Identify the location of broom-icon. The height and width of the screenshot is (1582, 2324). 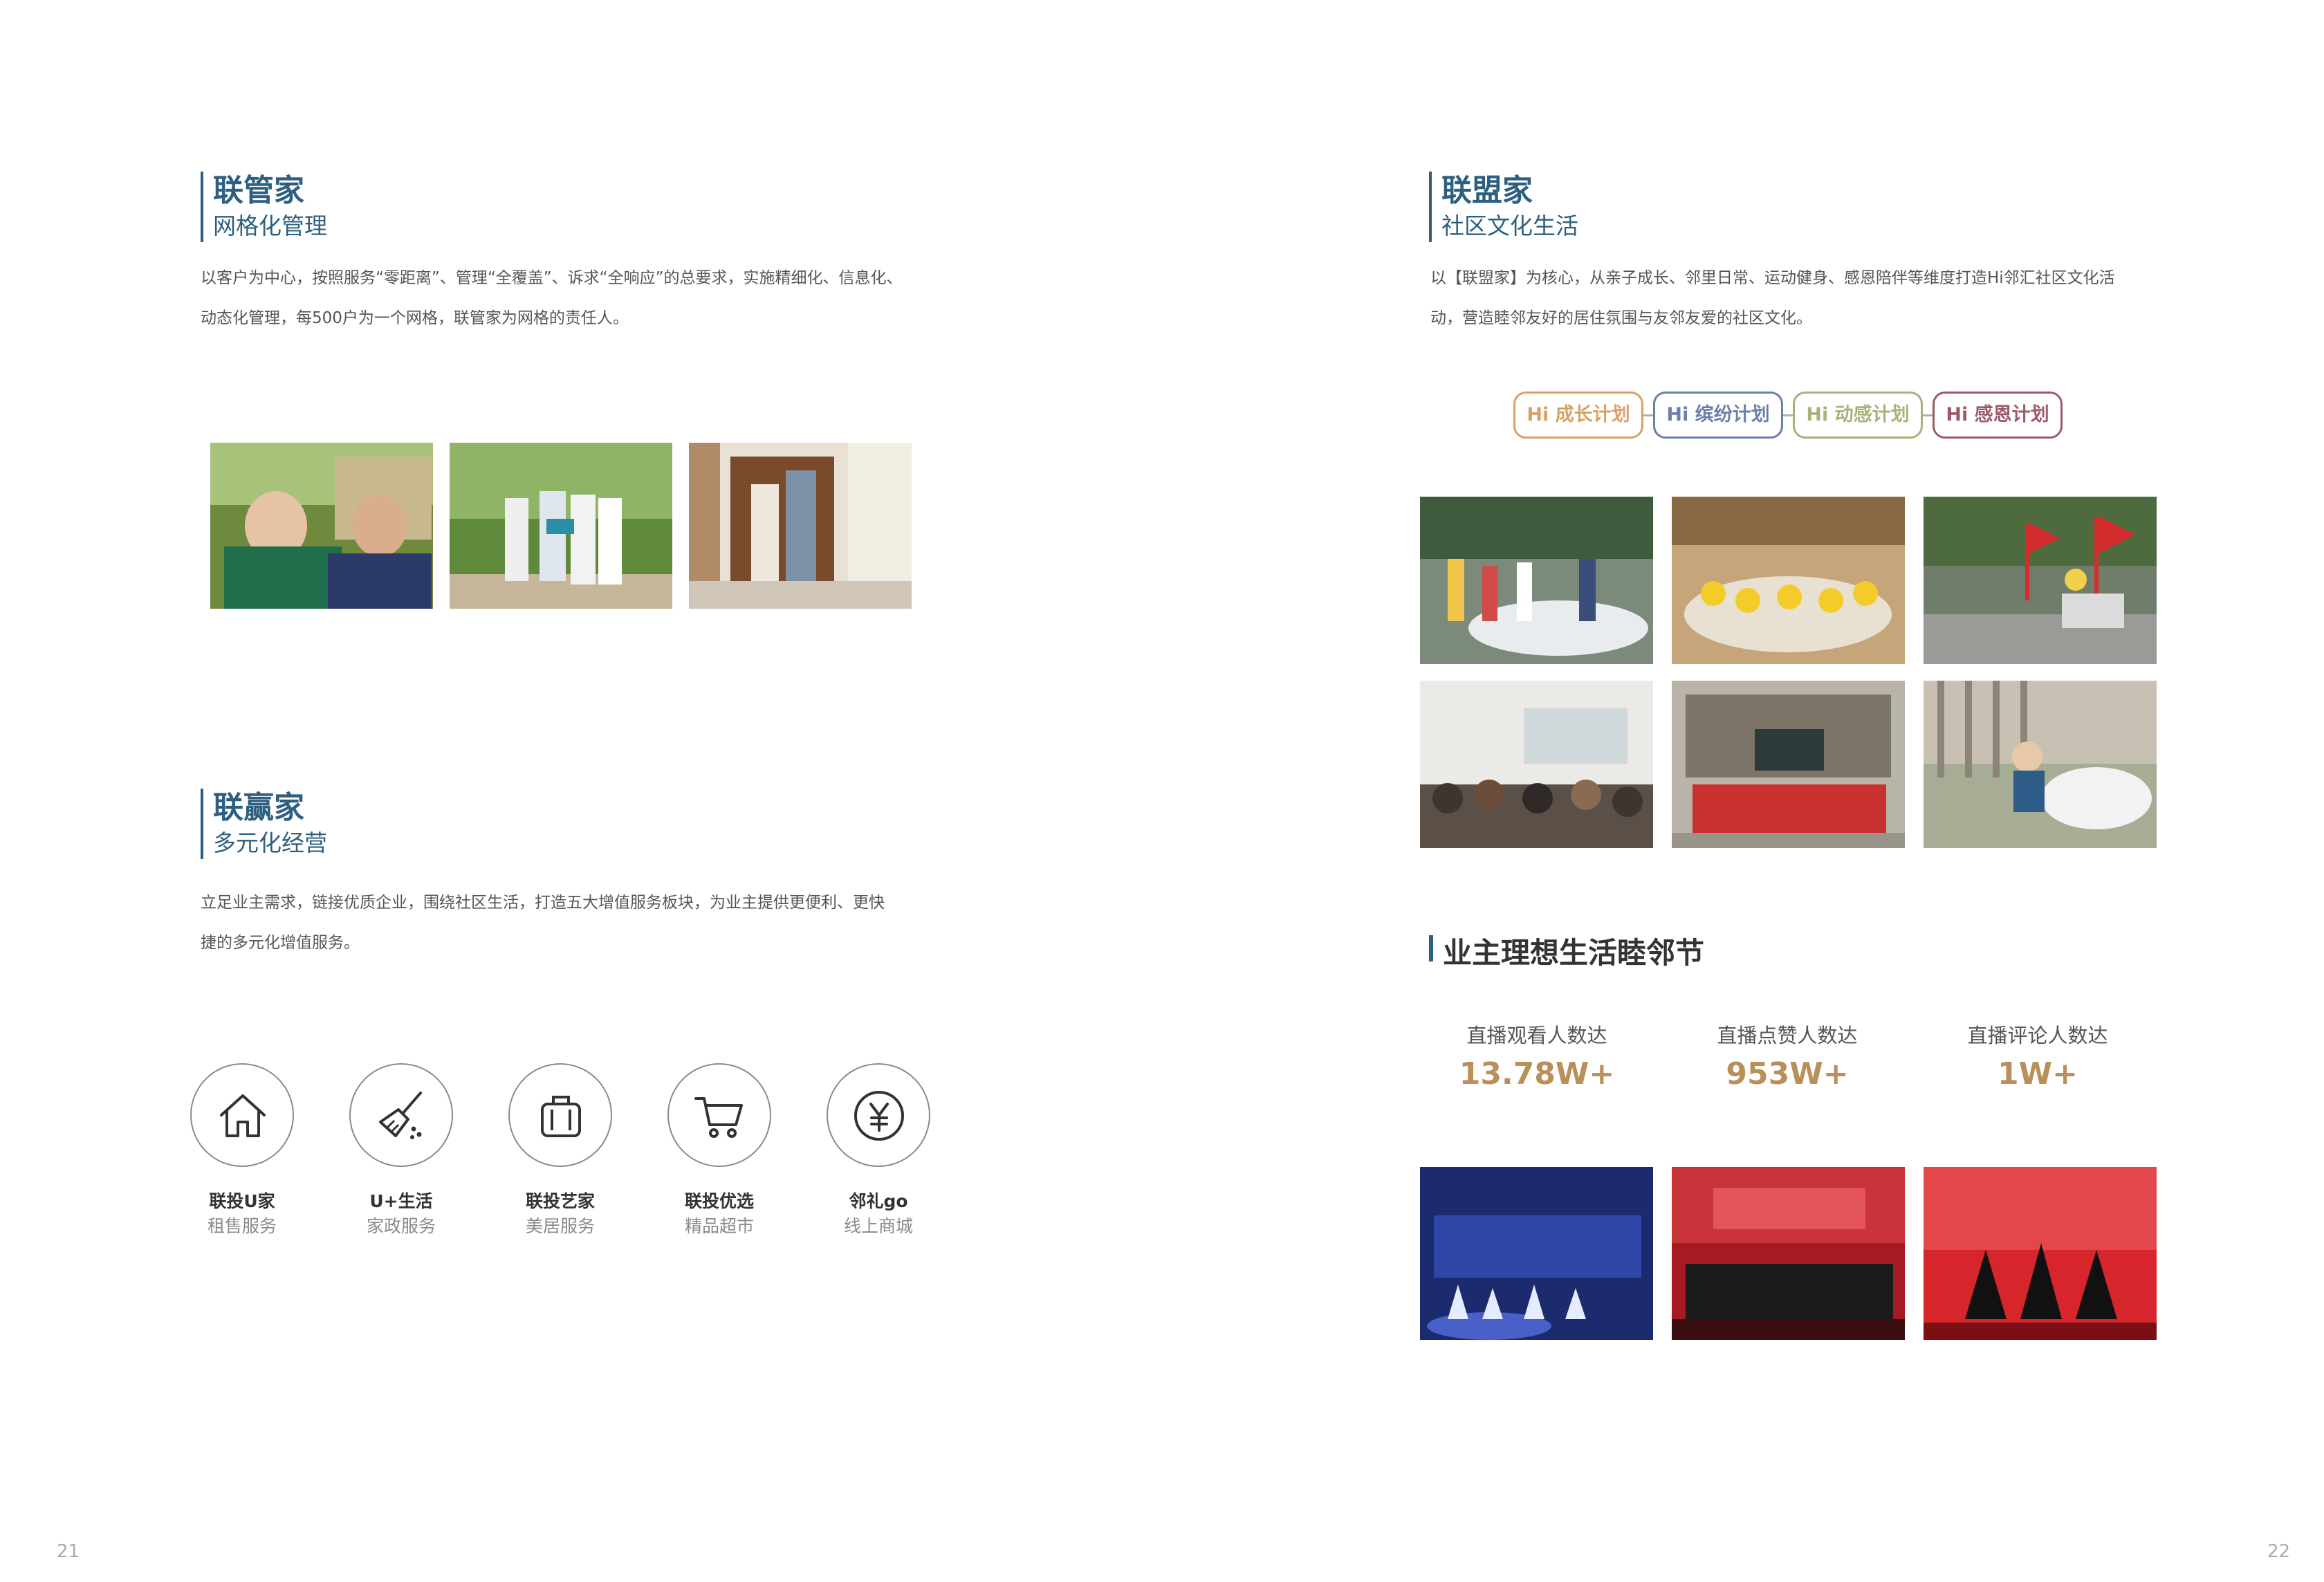
(401, 1115).